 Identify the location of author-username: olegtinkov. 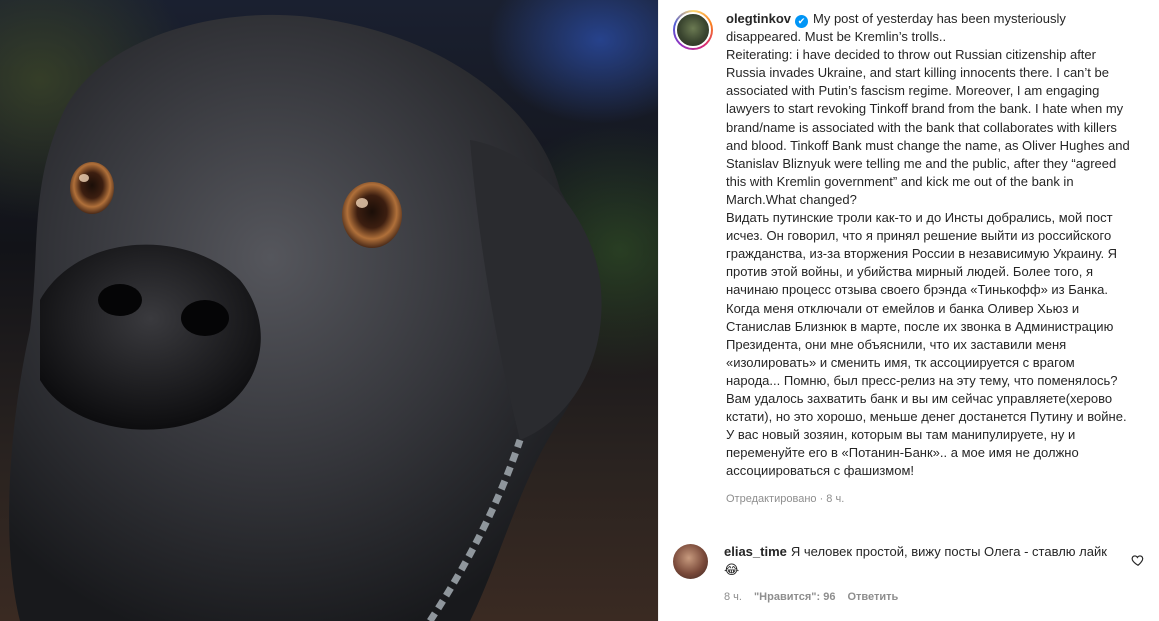
(758, 18).